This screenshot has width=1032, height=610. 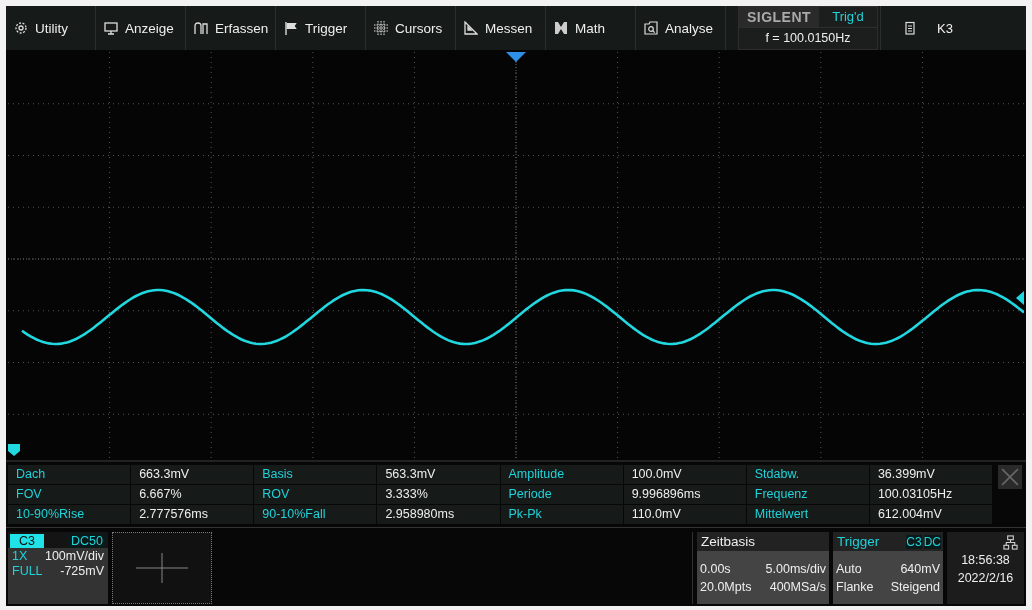 I want to click on measurement-value: 612.004mV, so click(x=930, y=514).